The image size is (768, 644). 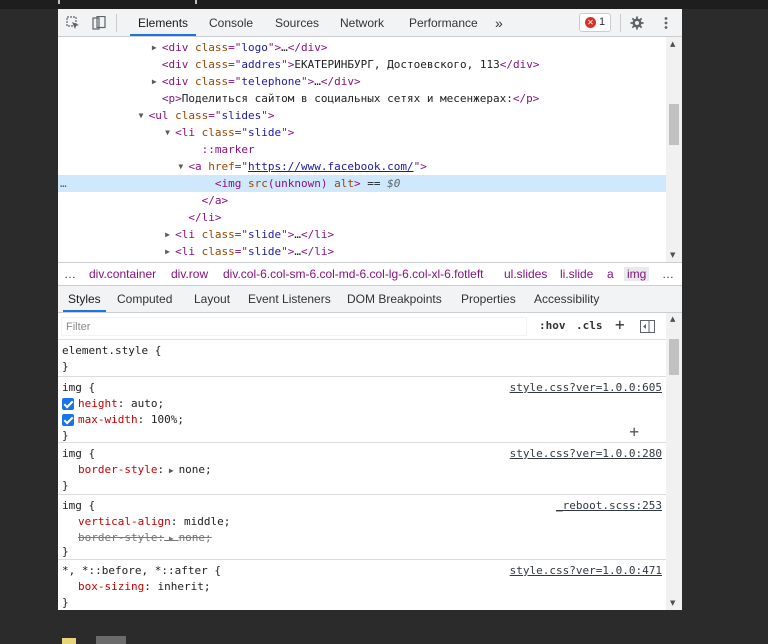 I want to click on property-value: auto;, so click(x=147, y=403).